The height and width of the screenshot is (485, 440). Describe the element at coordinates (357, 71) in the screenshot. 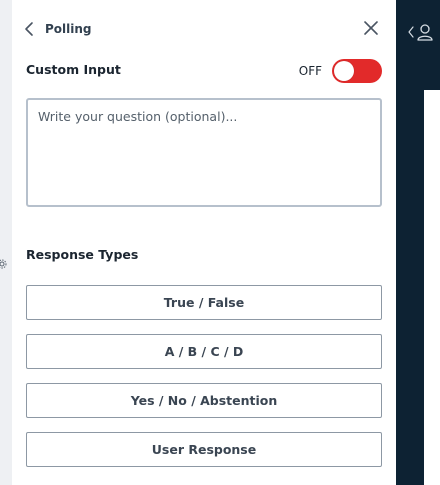

I see `toggle-switch` at that location.